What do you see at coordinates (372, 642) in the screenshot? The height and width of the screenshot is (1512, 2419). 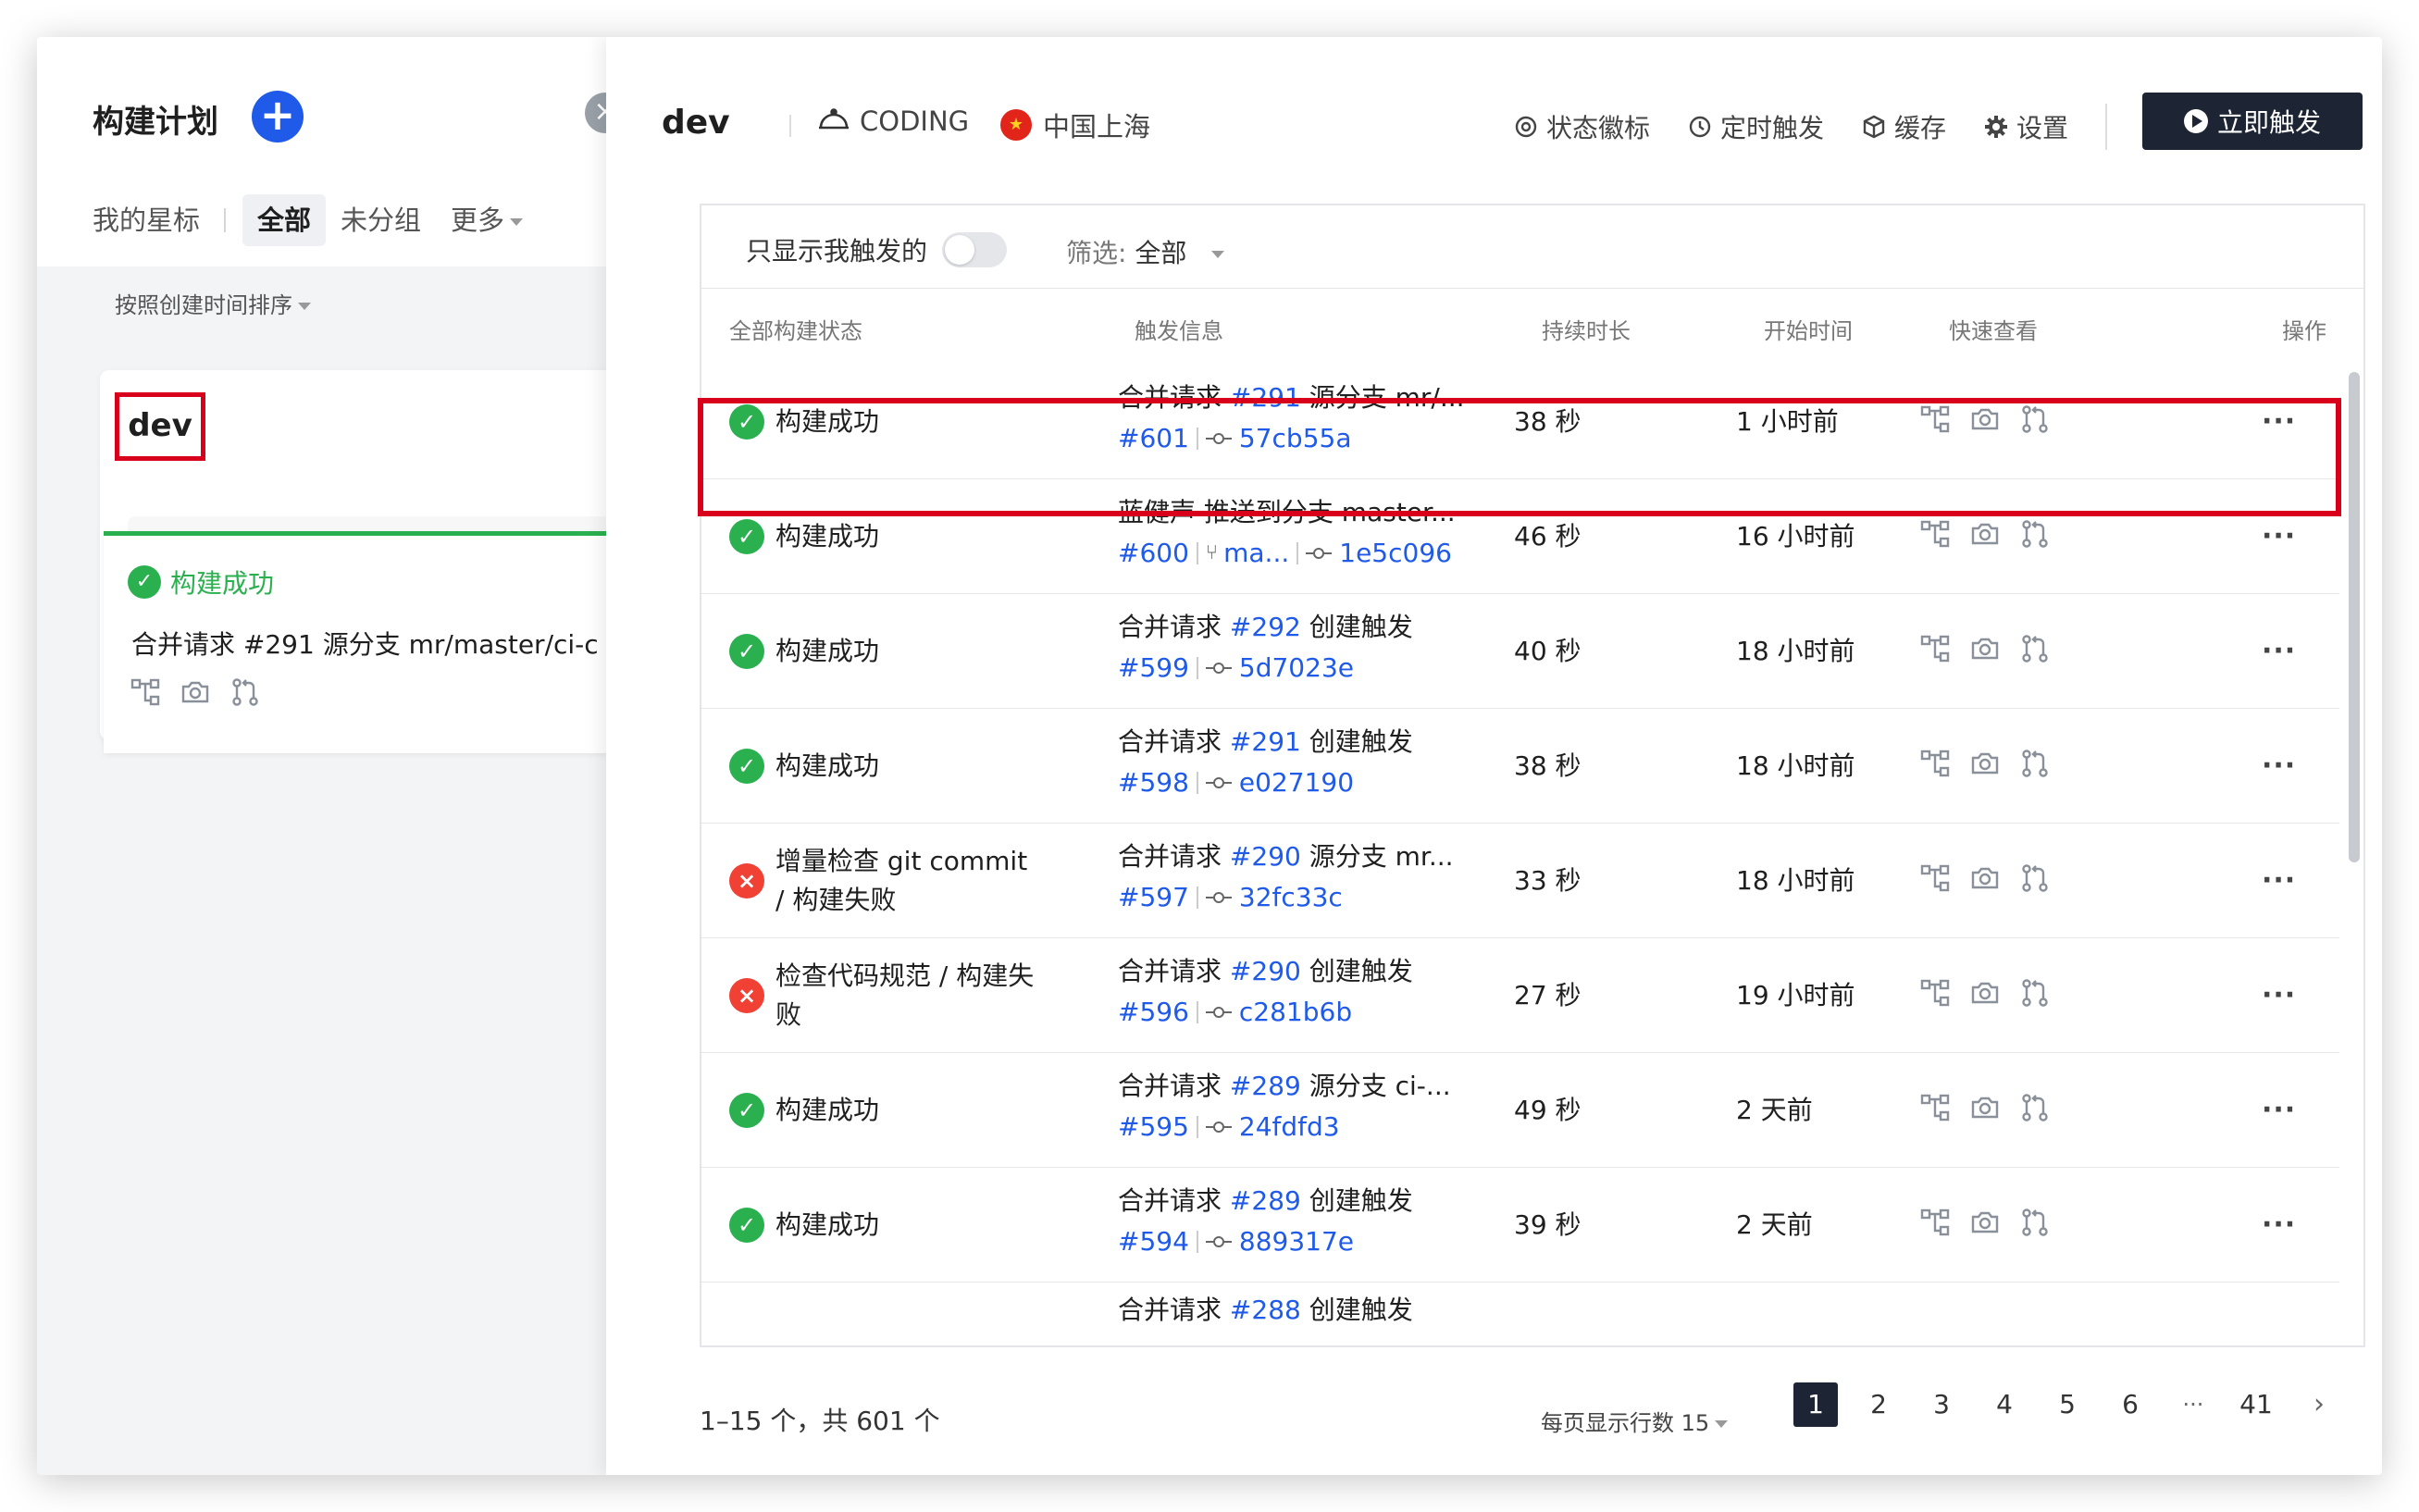 I see `latest-build-card: ✓ 构建成功 合并请求 #291 源分支 mr/master/ci-c` at bounding box center [372, 642].